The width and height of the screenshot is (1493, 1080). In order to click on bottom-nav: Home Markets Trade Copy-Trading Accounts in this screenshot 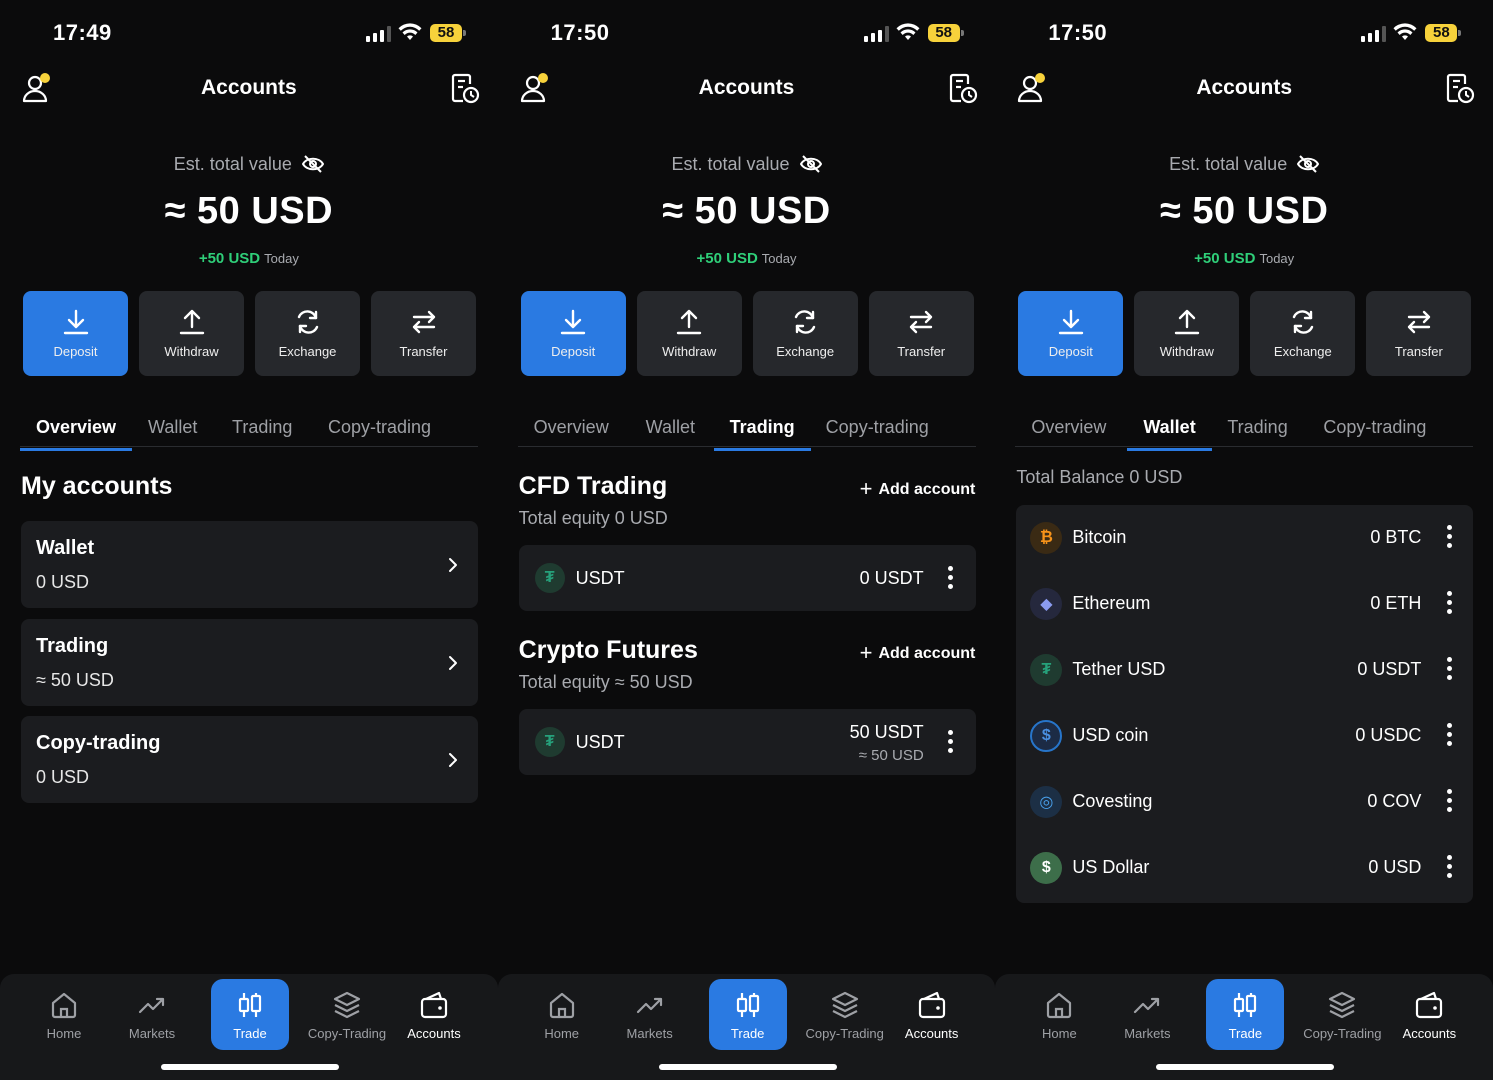, I will do `click(249, 1027)`.